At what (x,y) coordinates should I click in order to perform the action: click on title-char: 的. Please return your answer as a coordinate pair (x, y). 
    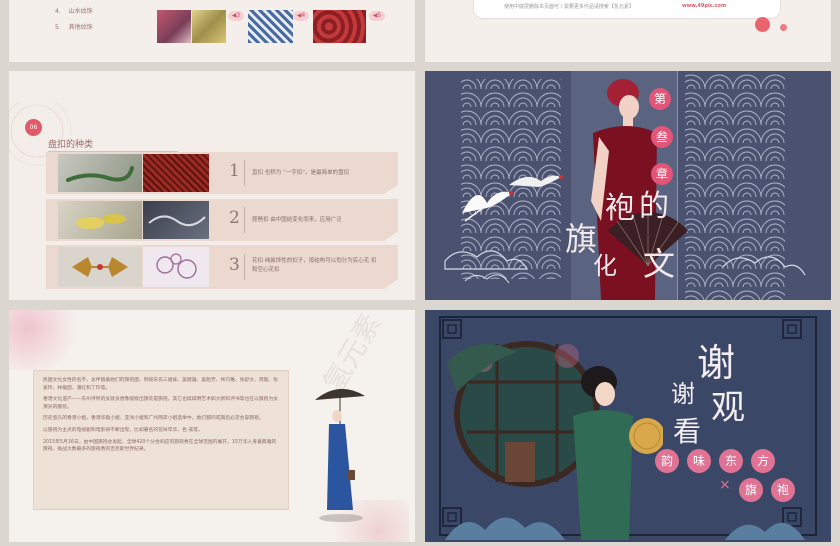
    Looking at the image, I should click on (654, 206).